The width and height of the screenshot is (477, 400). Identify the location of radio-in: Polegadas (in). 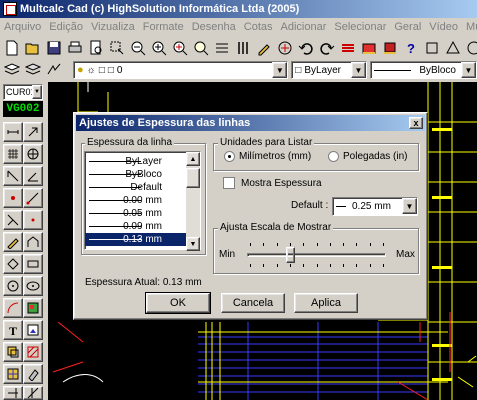
(367, 156).